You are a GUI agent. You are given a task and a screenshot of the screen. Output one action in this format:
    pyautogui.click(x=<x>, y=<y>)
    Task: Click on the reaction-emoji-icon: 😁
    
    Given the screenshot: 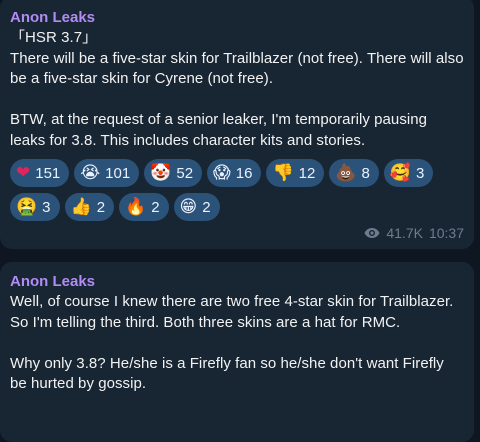 What is the action you would take?
    pyautogui.click(x=188, y=206)
    